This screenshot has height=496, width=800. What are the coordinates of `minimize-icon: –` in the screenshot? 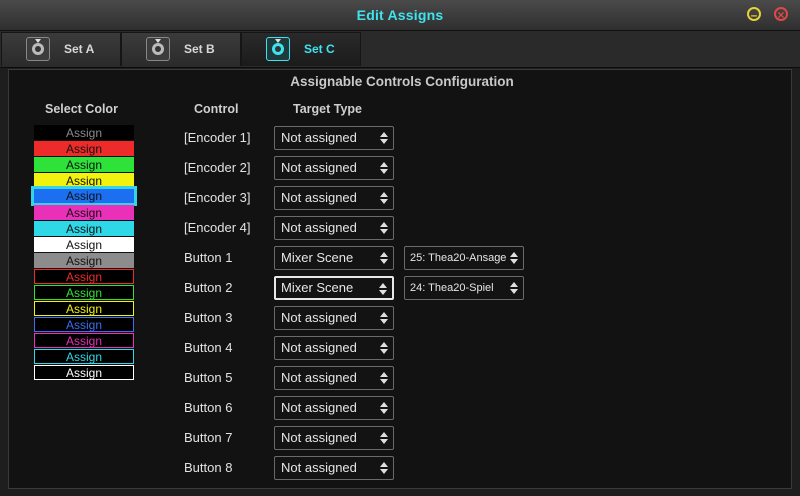 It's located at (754, 14).